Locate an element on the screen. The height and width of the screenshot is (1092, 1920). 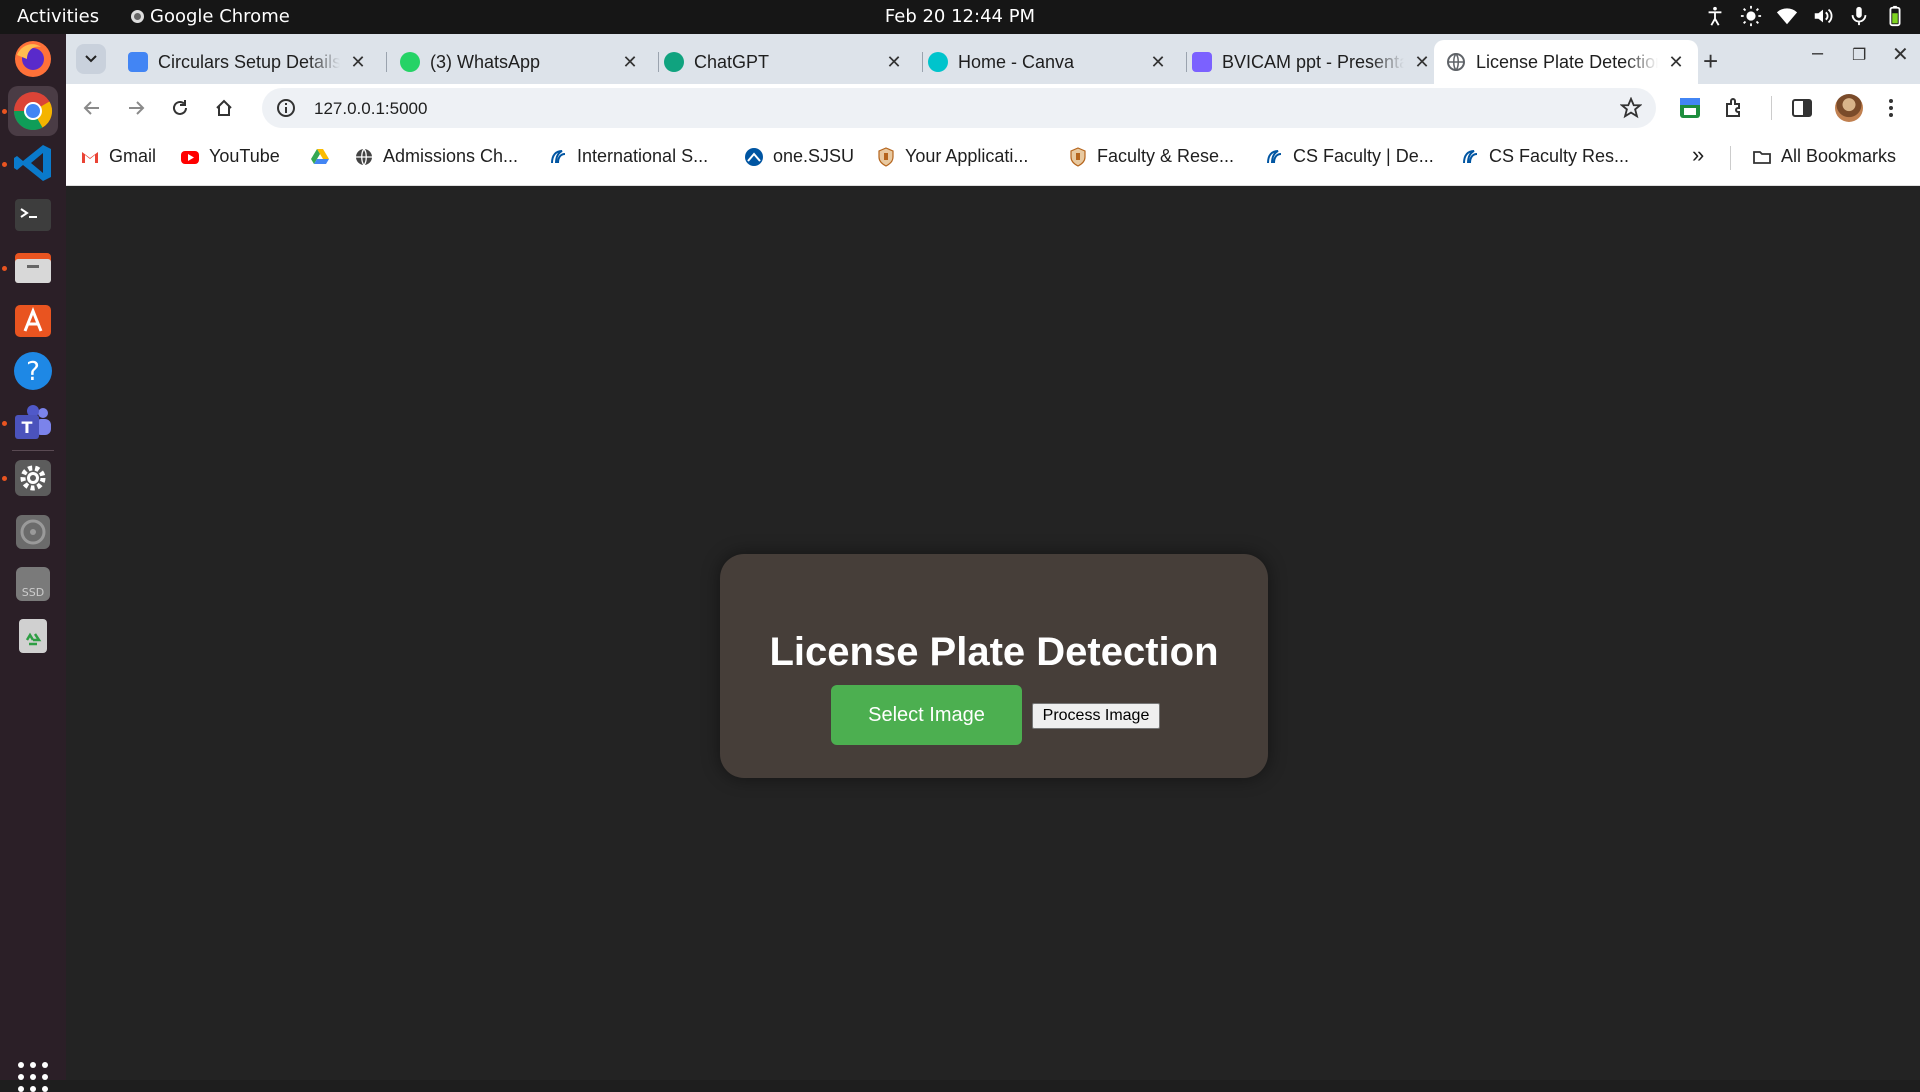
vscode-icon is located at coordinates (32, 163).